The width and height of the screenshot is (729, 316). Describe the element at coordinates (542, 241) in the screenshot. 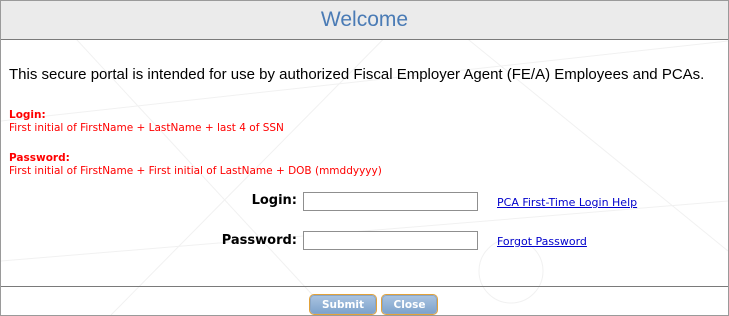

I see `forgot-password-link: Forgot Password` at that location.